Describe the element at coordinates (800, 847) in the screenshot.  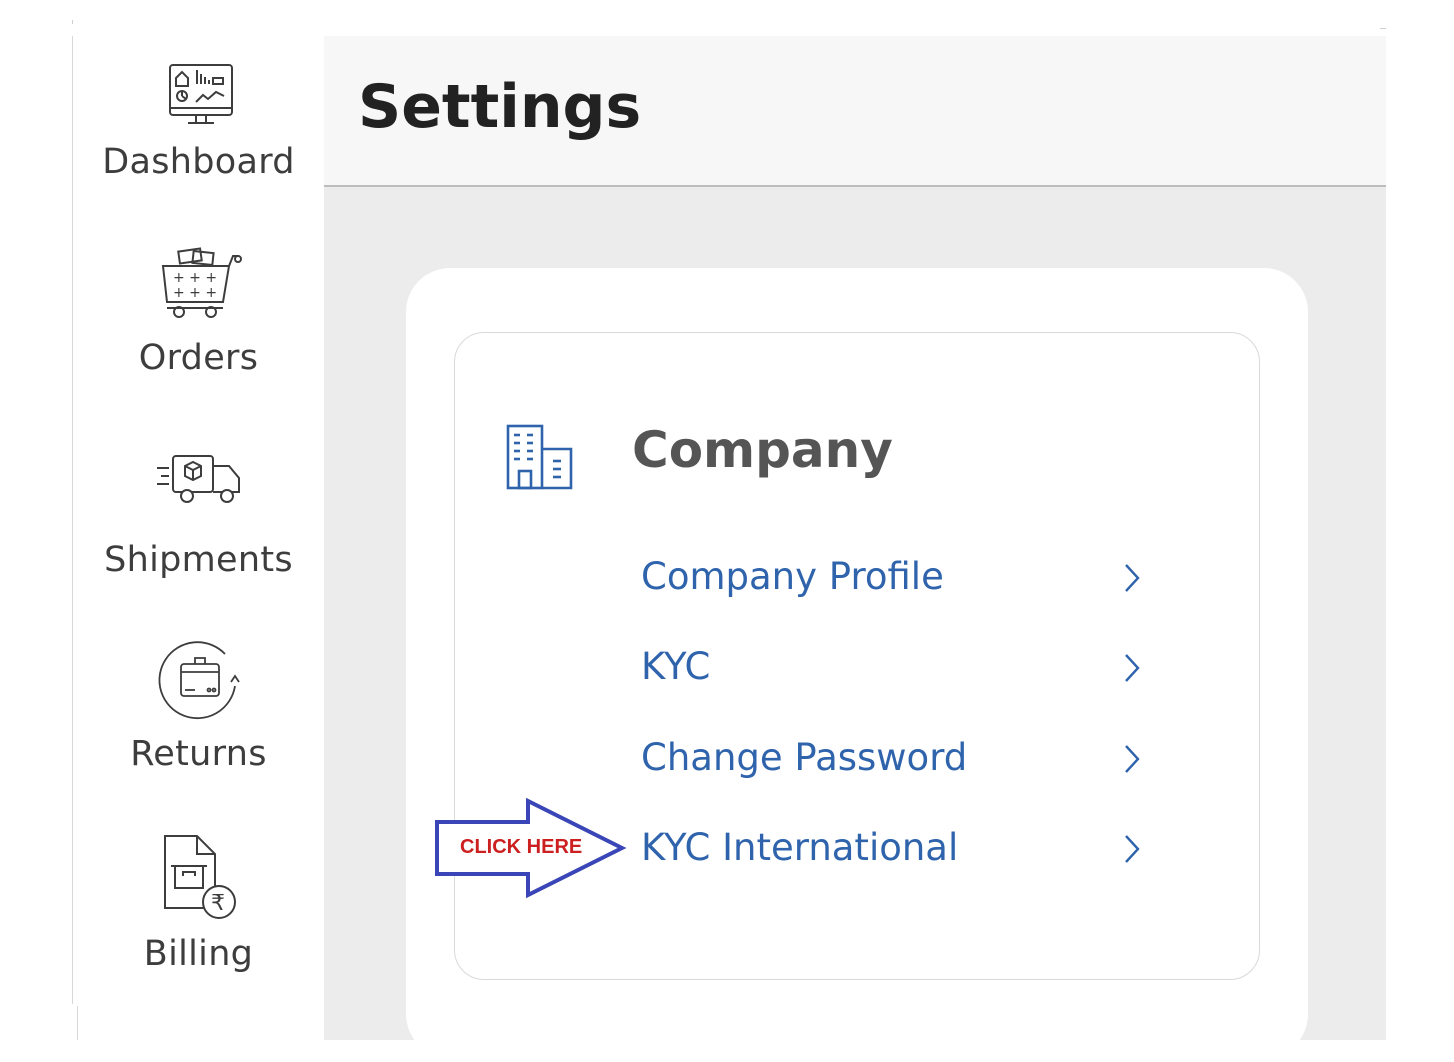
I see `link-label: KYC International` at that location.